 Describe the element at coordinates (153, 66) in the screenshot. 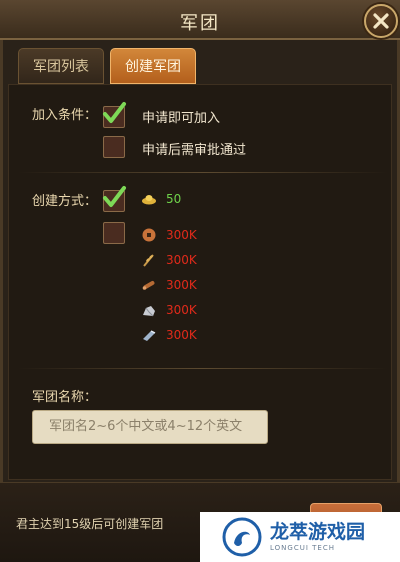

I see `tab-create-legion: 创建军团` at that location.